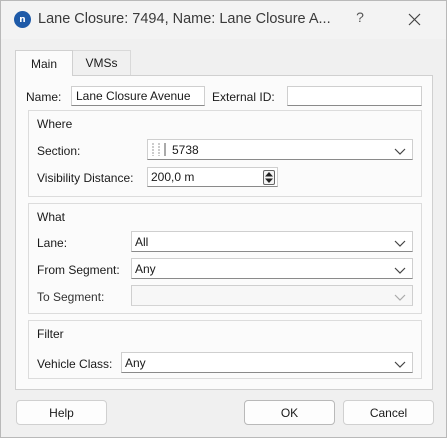 This screenshot has width=447, height=438. I want to click on external-id-field, so click(354, 96).